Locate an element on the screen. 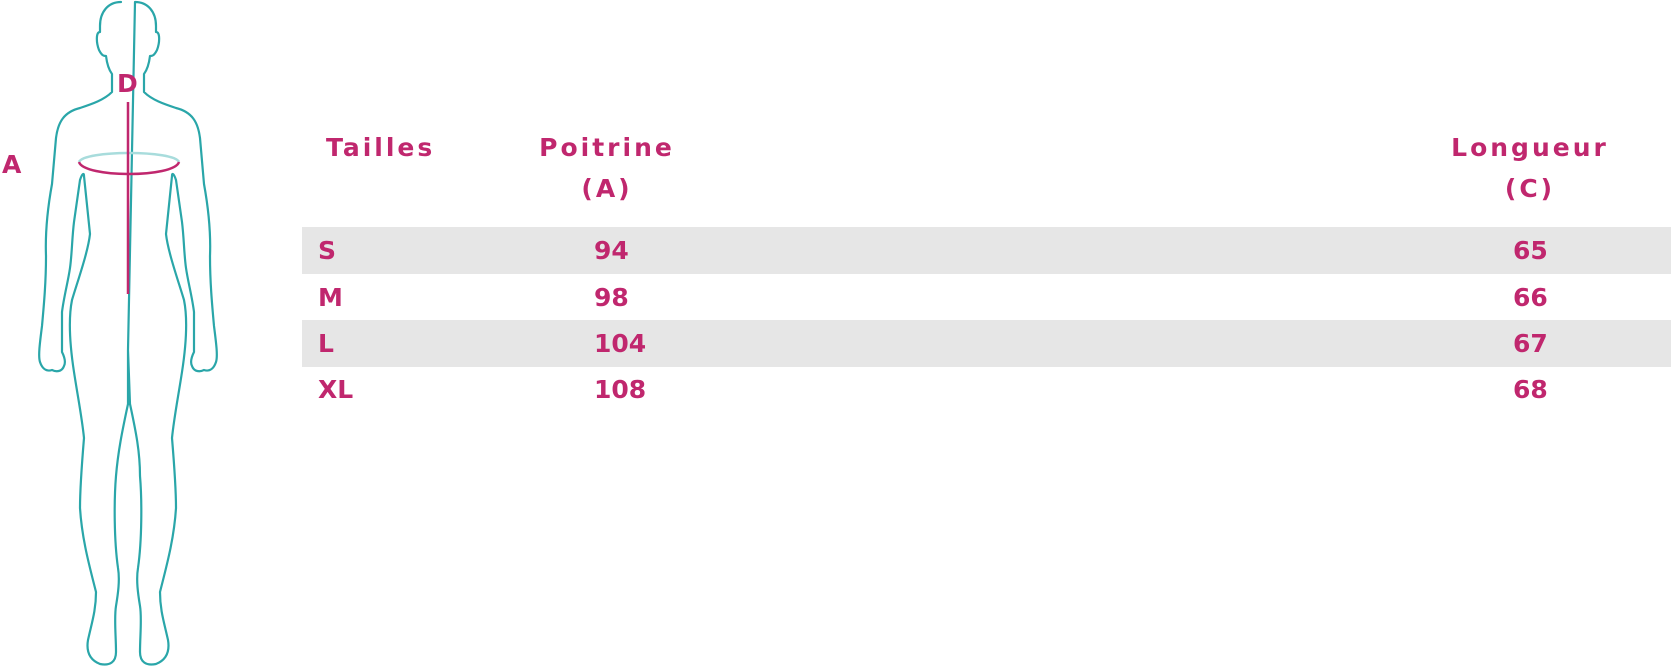 This screenshot has height=670, width=1671. cell-size: XL is located at coordinates (336, 389).